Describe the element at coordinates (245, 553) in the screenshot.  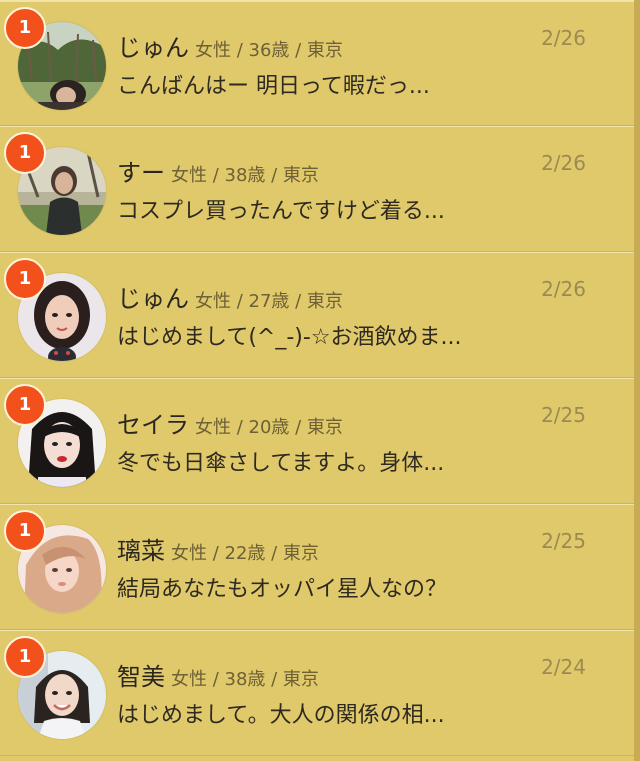
I see `sender-meta: 女性 / 22歳 / 東京` at that location.